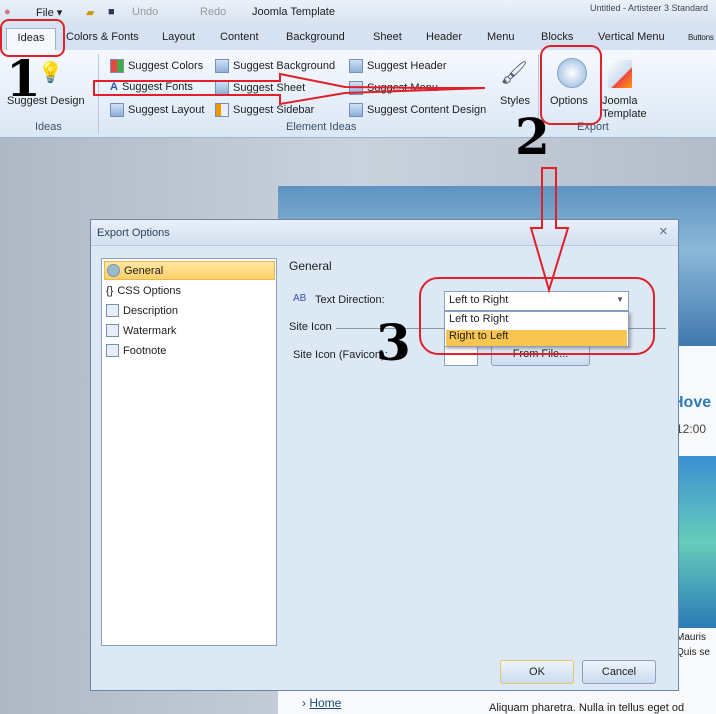  Describe the element at coordinates (532, 136) in the screenshot. I see `step-number: 2` at that location.